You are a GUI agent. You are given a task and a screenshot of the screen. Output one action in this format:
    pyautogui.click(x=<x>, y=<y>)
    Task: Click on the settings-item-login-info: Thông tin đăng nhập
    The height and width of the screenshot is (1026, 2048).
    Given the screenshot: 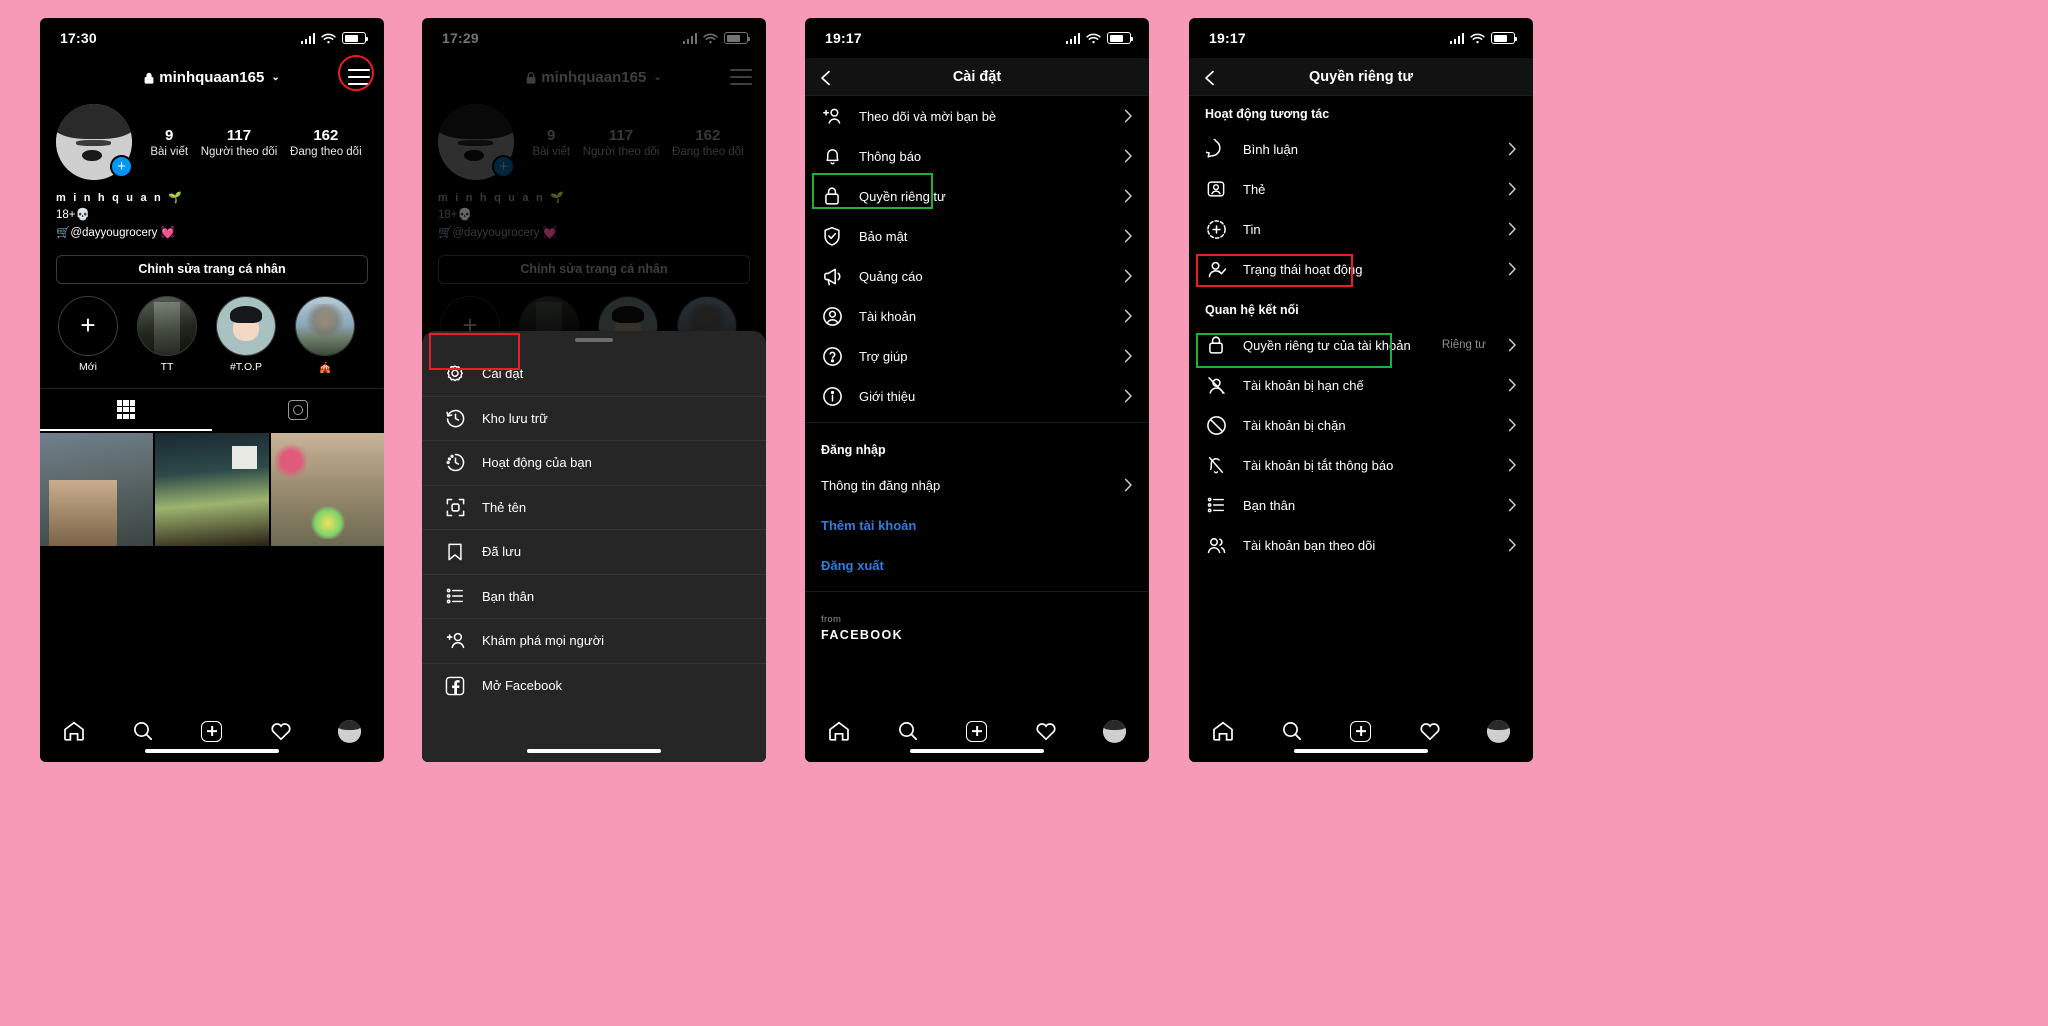 What is the action you would take?
    pyautogui.click(x=977, y=485)
    